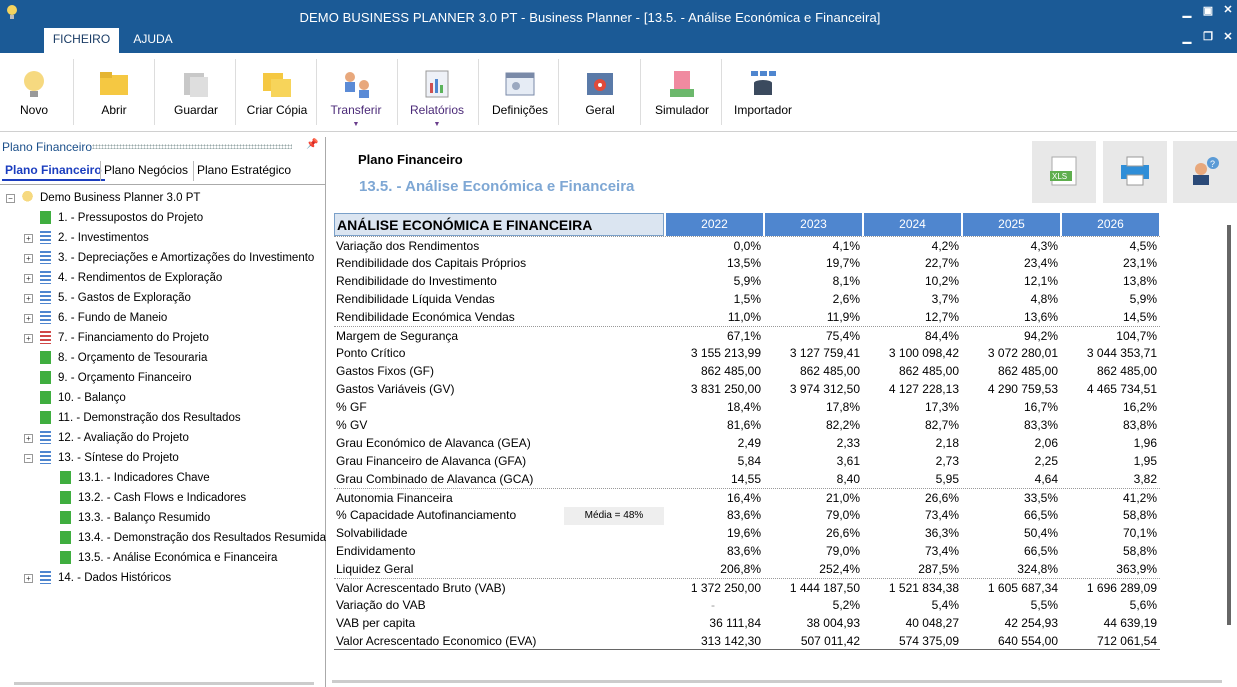 The width and height of the screenshot is (1237, 687). I want to click on general-button: Geral, so click(600, 94).